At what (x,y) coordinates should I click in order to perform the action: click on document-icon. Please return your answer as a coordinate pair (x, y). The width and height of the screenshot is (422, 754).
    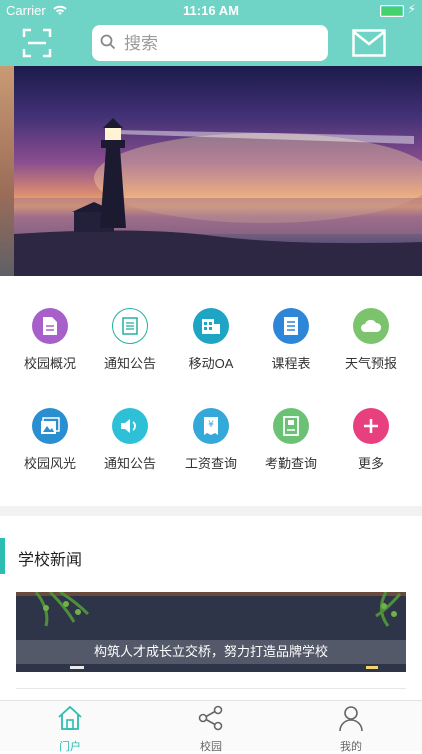
    Looking at the image, I should click on (50, 326).